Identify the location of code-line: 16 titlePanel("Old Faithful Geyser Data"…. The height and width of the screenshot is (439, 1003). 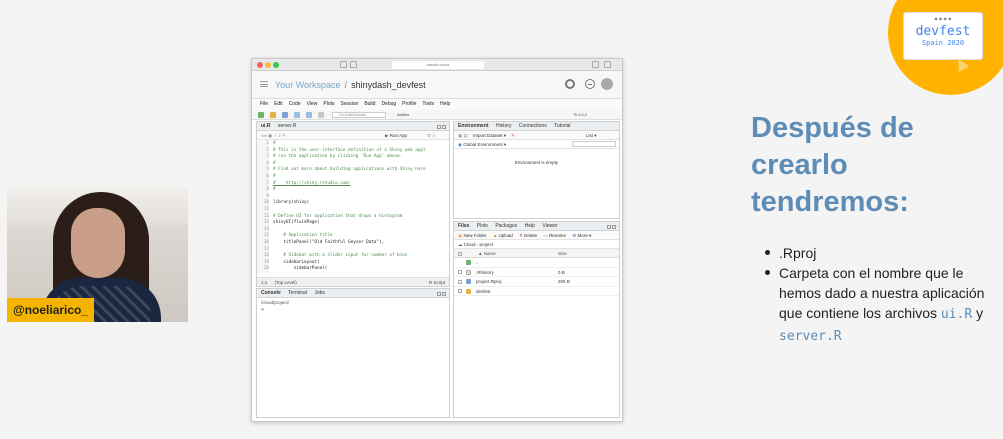
(353, 243).